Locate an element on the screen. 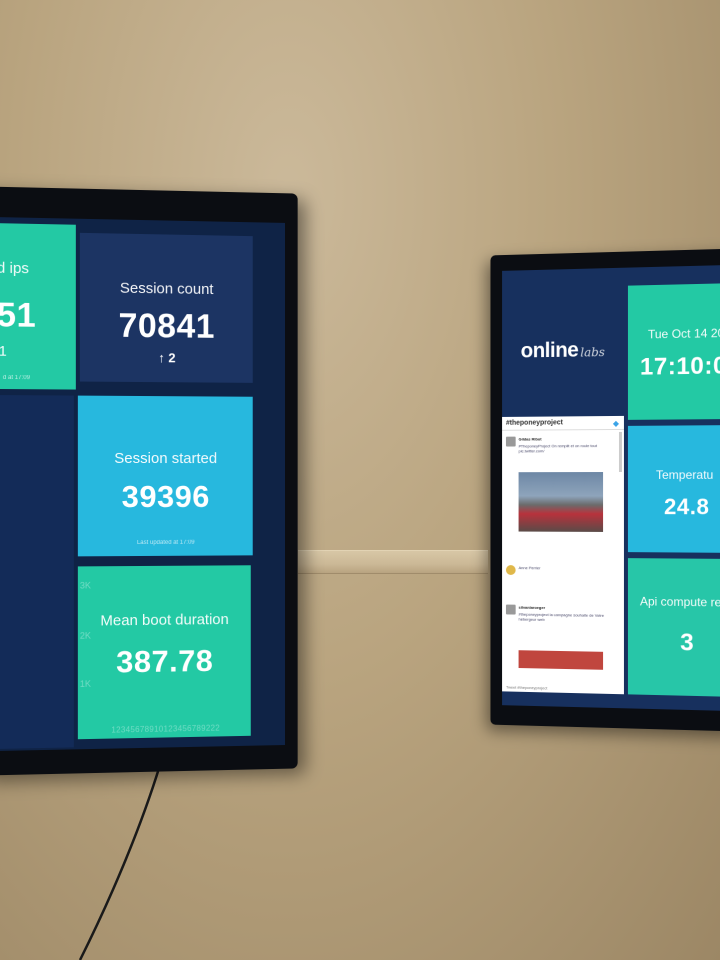 The image size is (720, 960). ips-title: d ips is located at coordinates (14, 269).